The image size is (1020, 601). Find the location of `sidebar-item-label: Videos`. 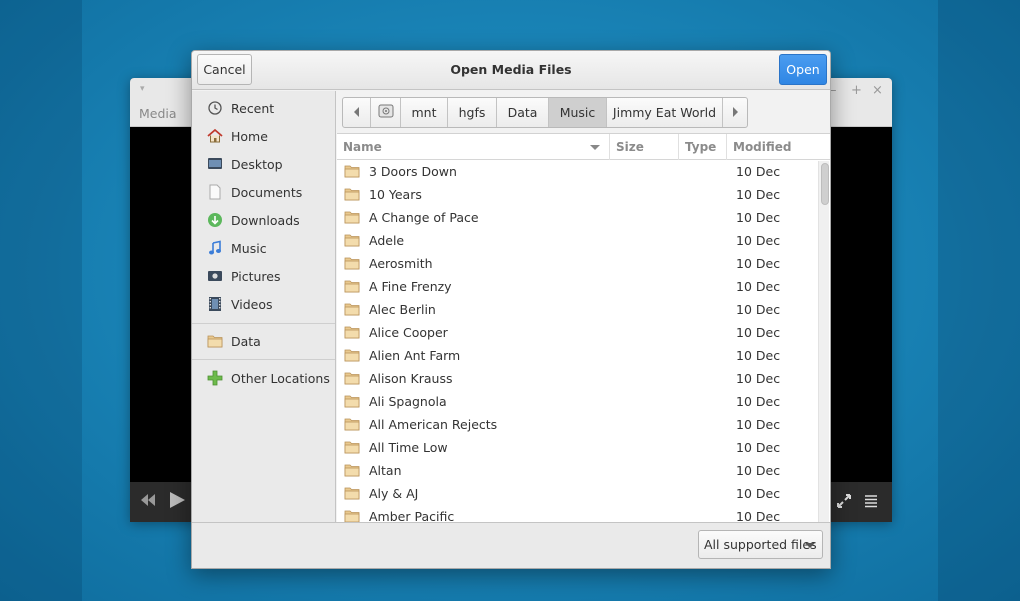

sidebar-item-label: Videos is located at coordinates (252, 304).